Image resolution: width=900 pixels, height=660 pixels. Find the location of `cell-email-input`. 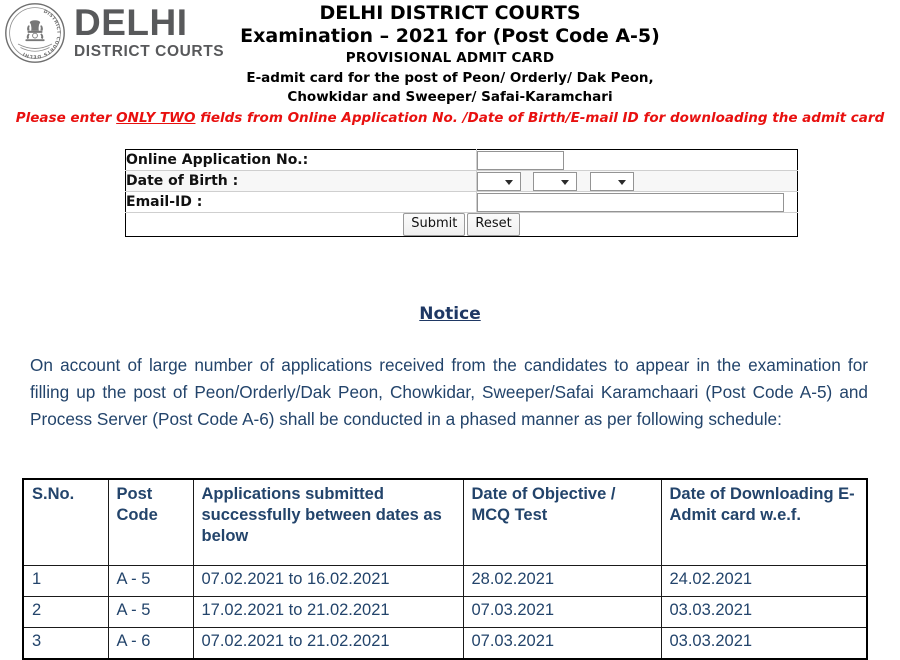

cell-email-input is located at coordinates (637, 202).